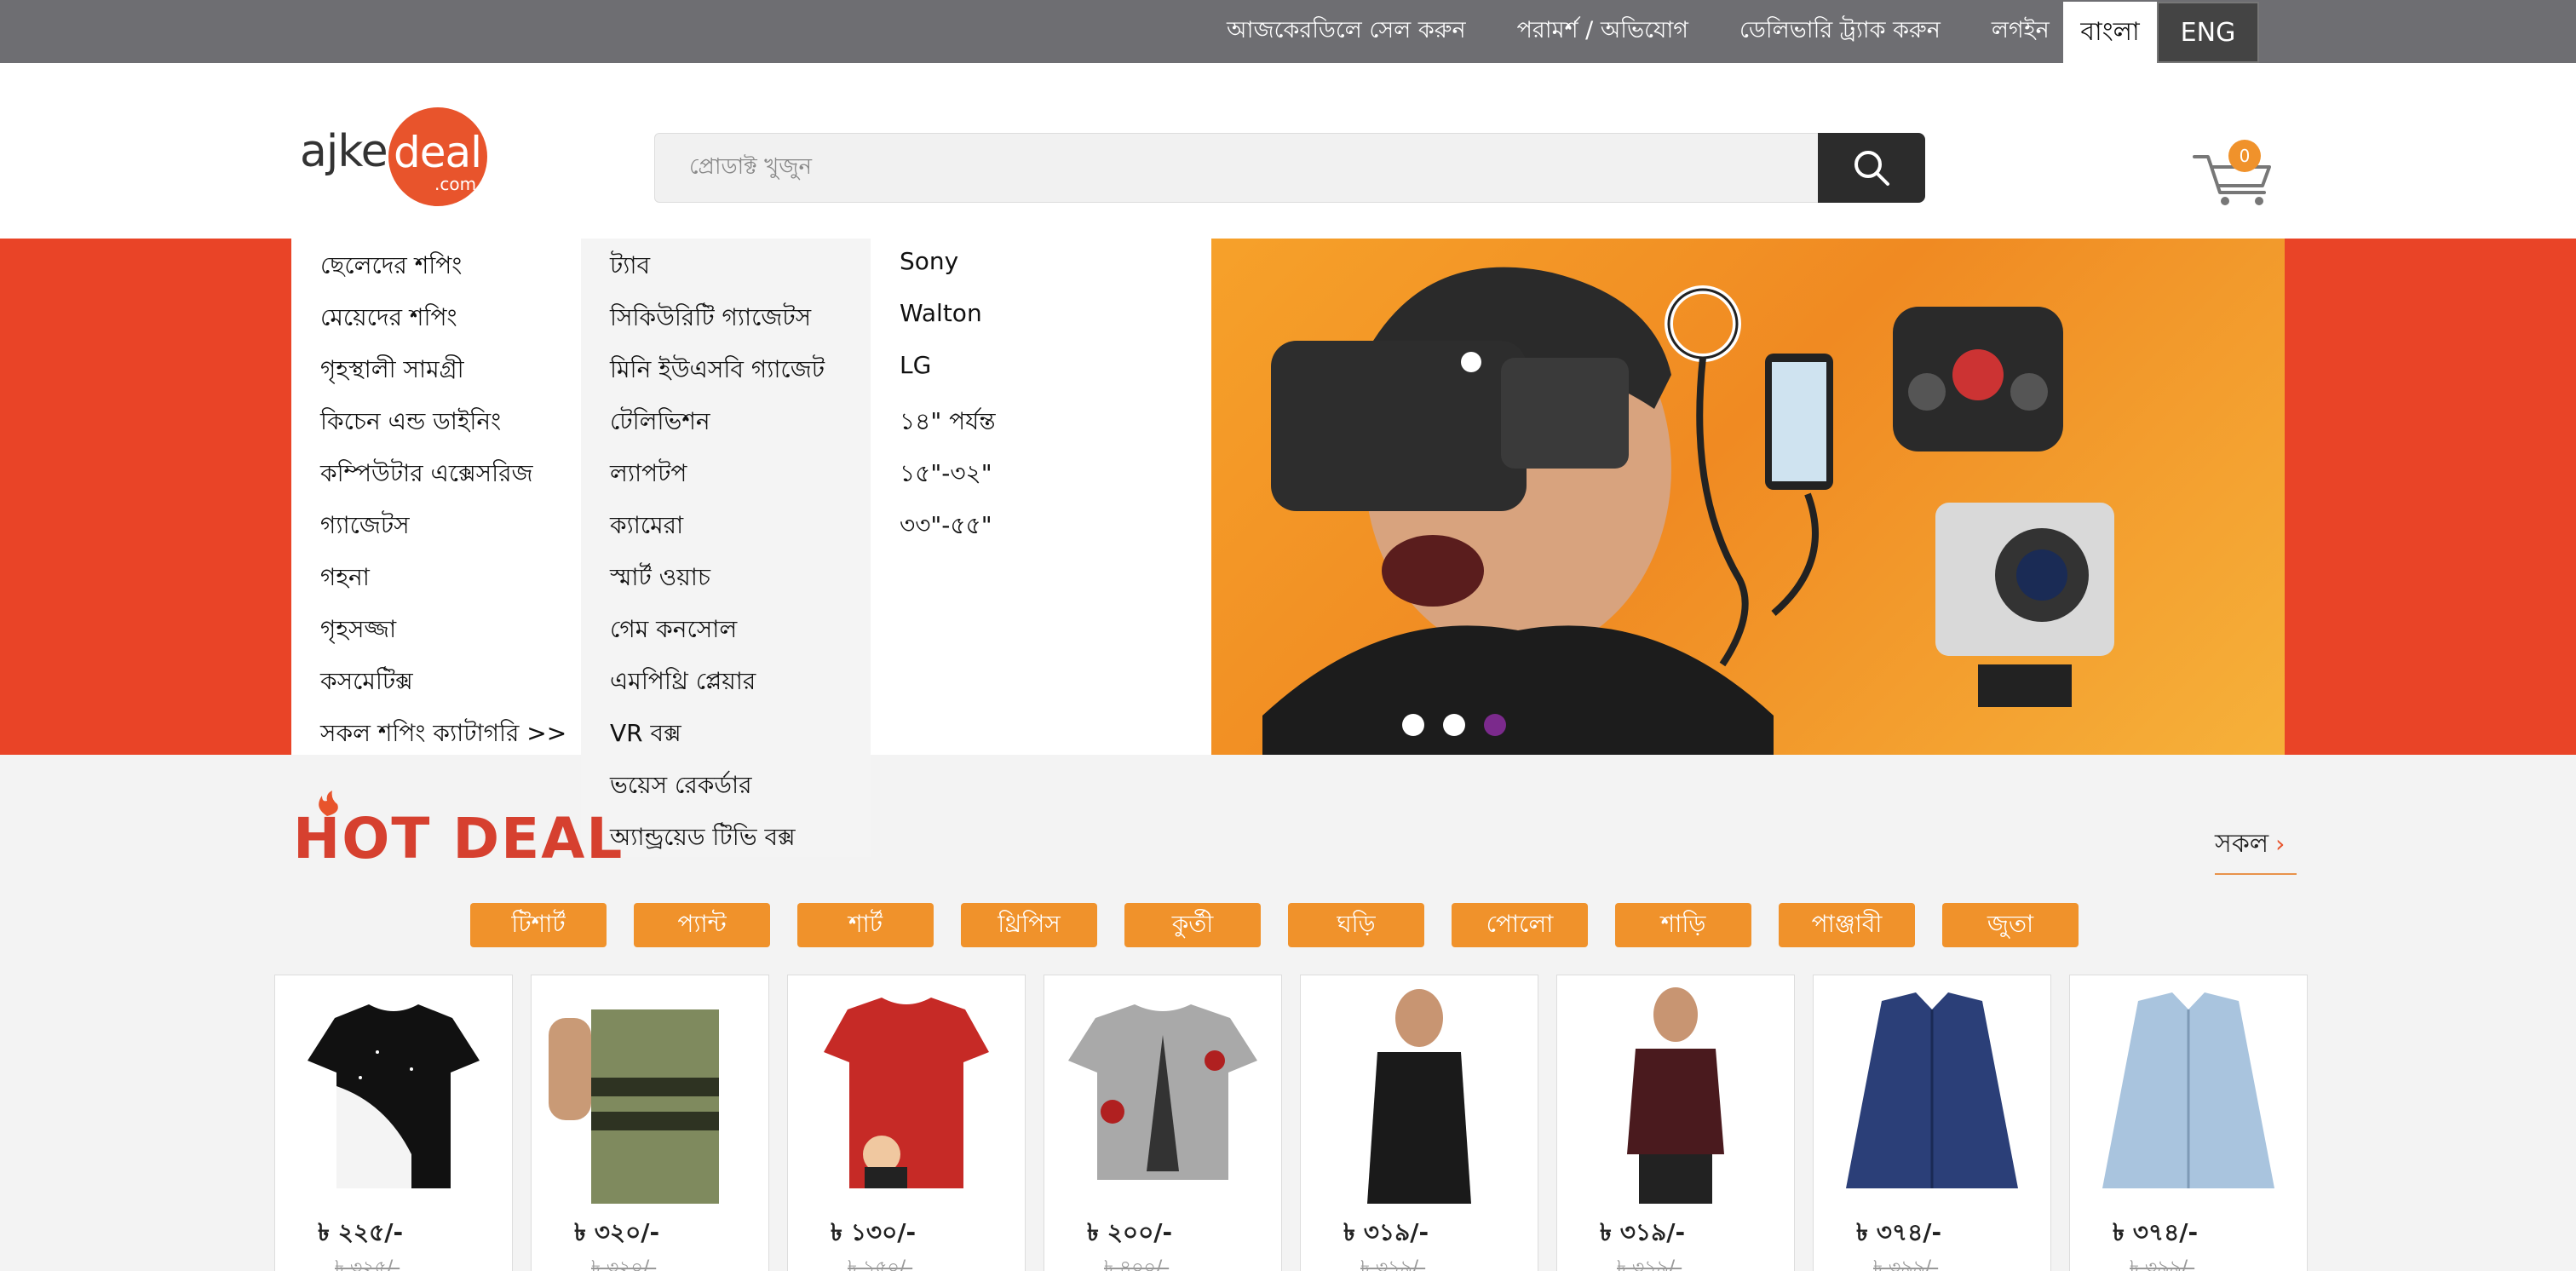  What do you see at coordinates (2010, 925) in the screenshot?
I see `chip-shoes: জুতা` at bounding box center [2010, 925].